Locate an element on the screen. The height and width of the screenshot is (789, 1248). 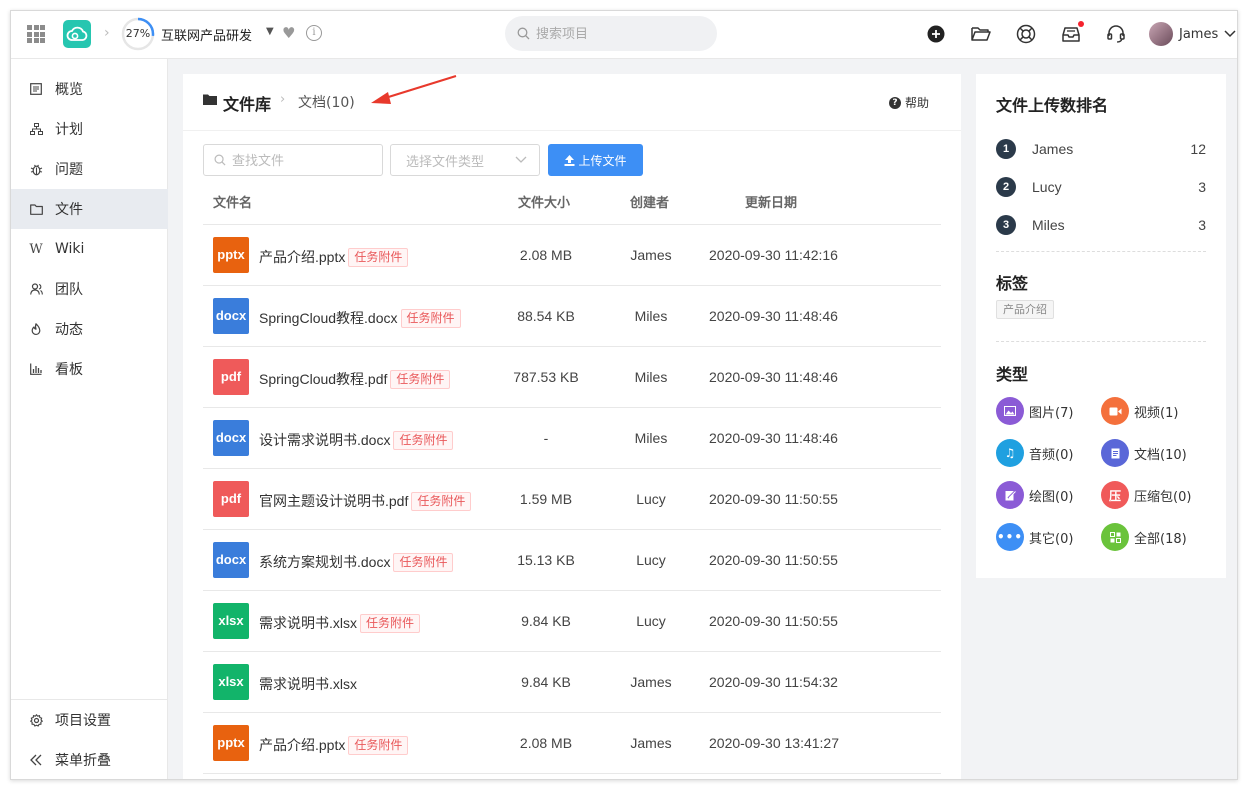
collapse-menu-button: 菜单折叠 is located at coordinates (89, 759).